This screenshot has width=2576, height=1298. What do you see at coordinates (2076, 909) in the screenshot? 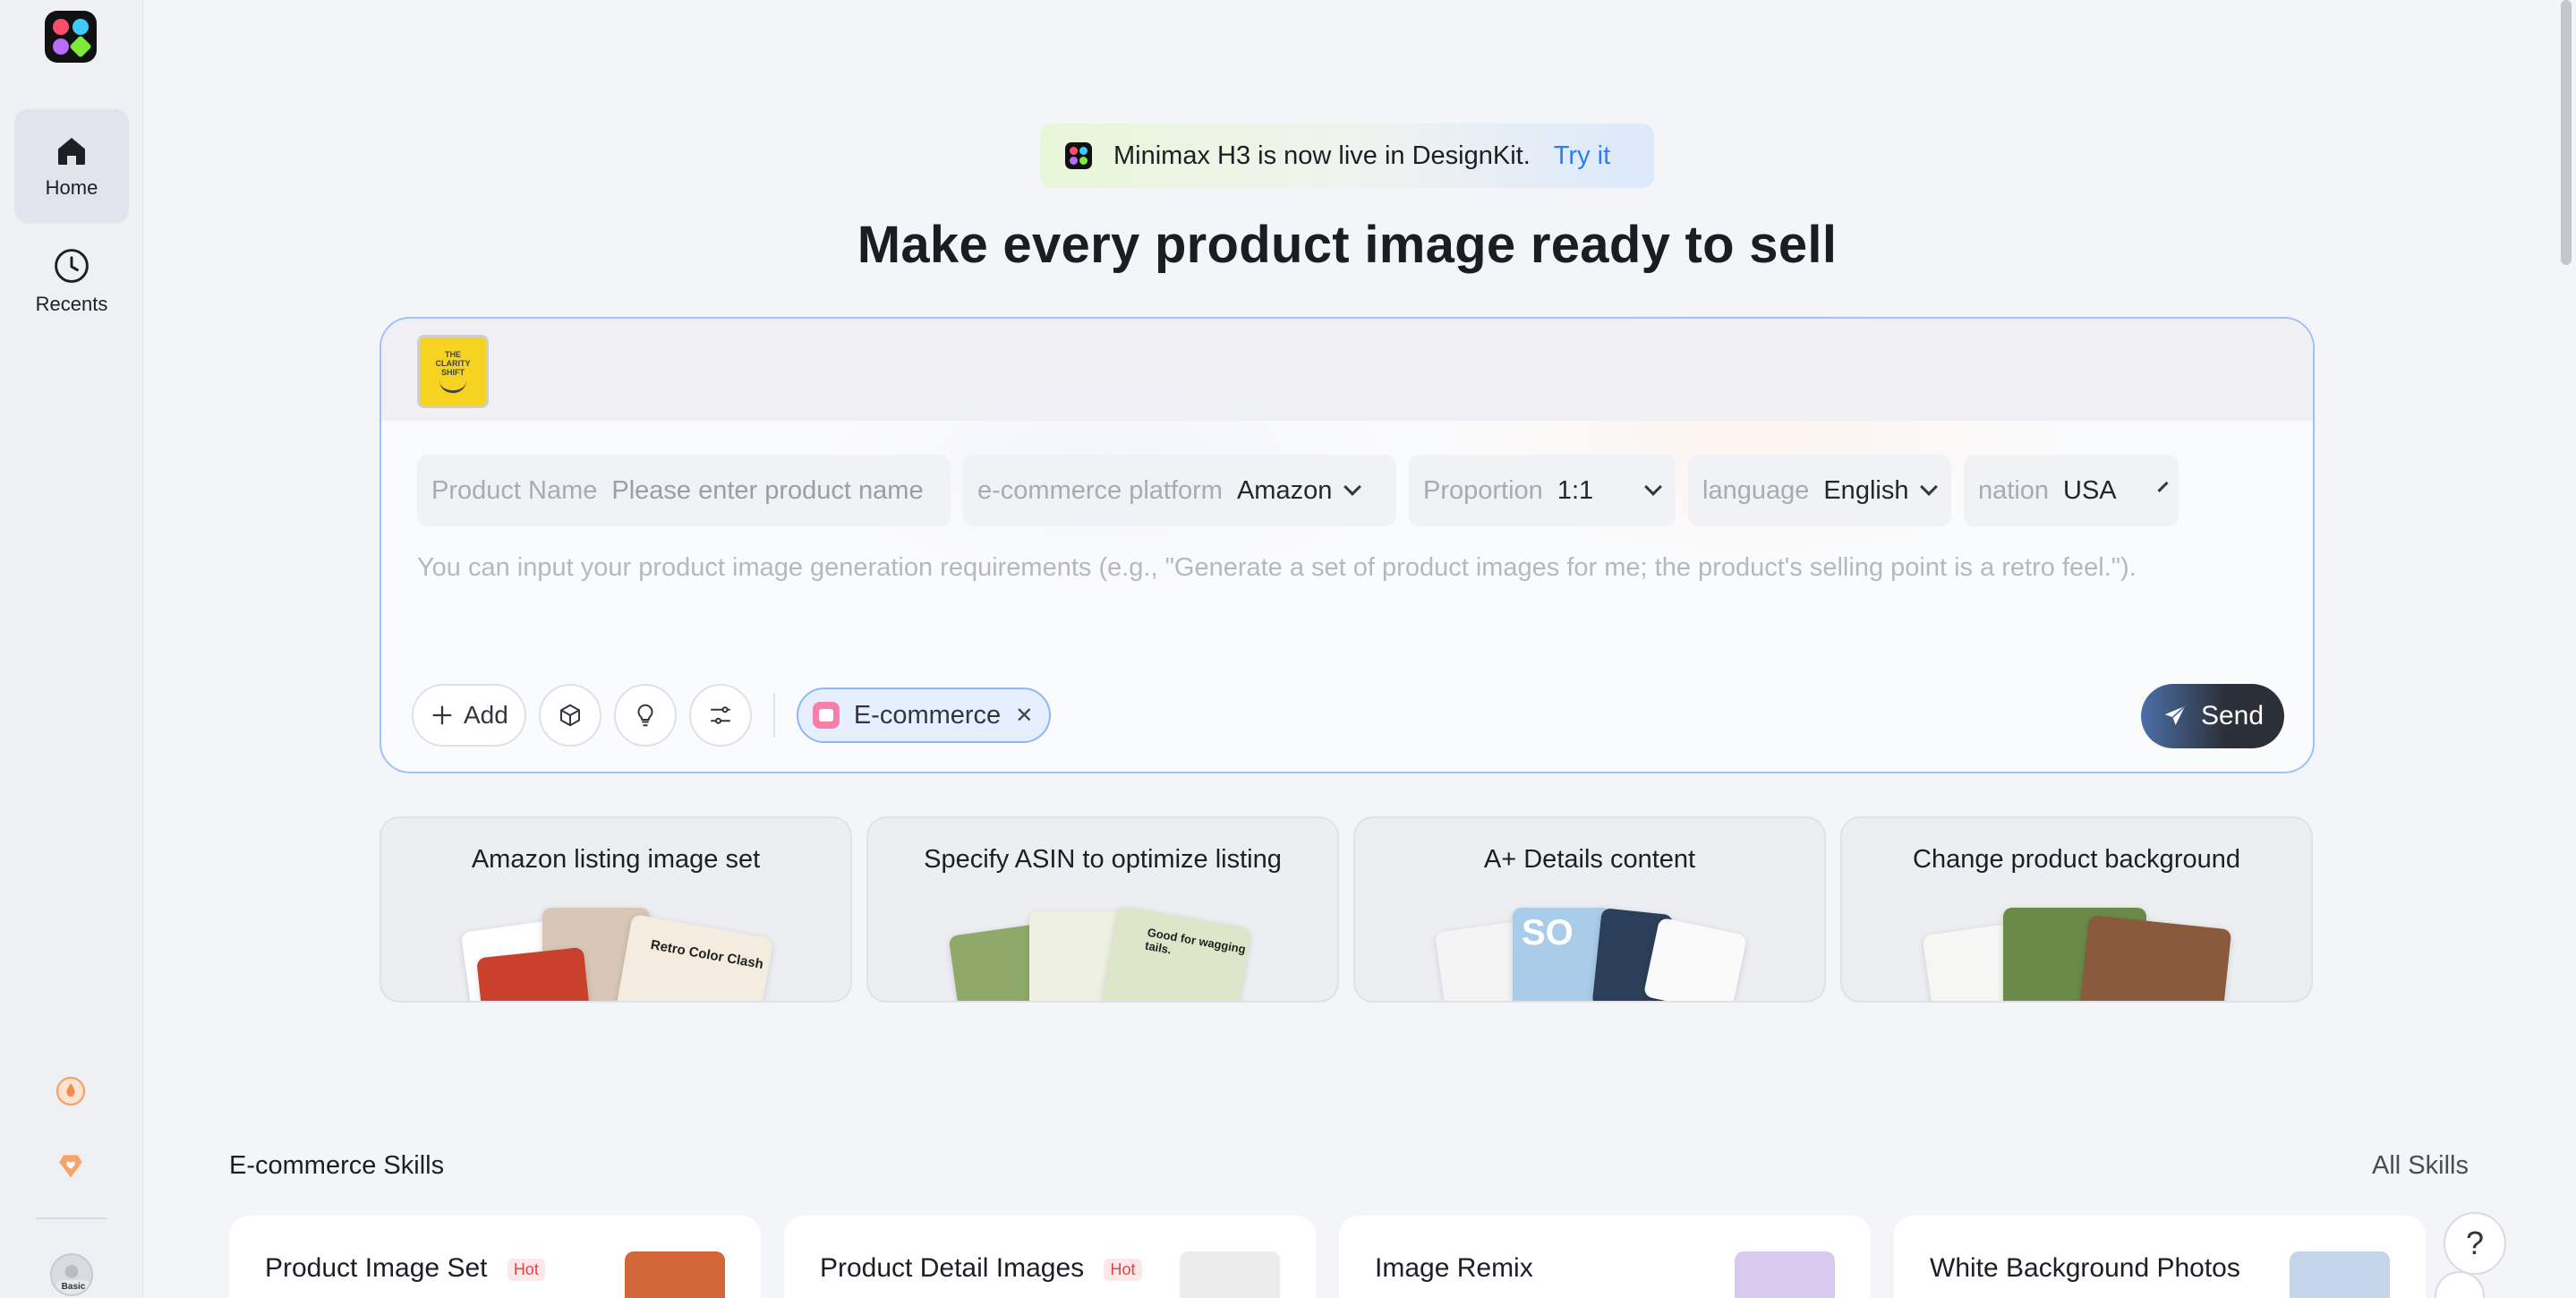
I see `quick-card-background: Change product background` at bounding box center [2076, 909].